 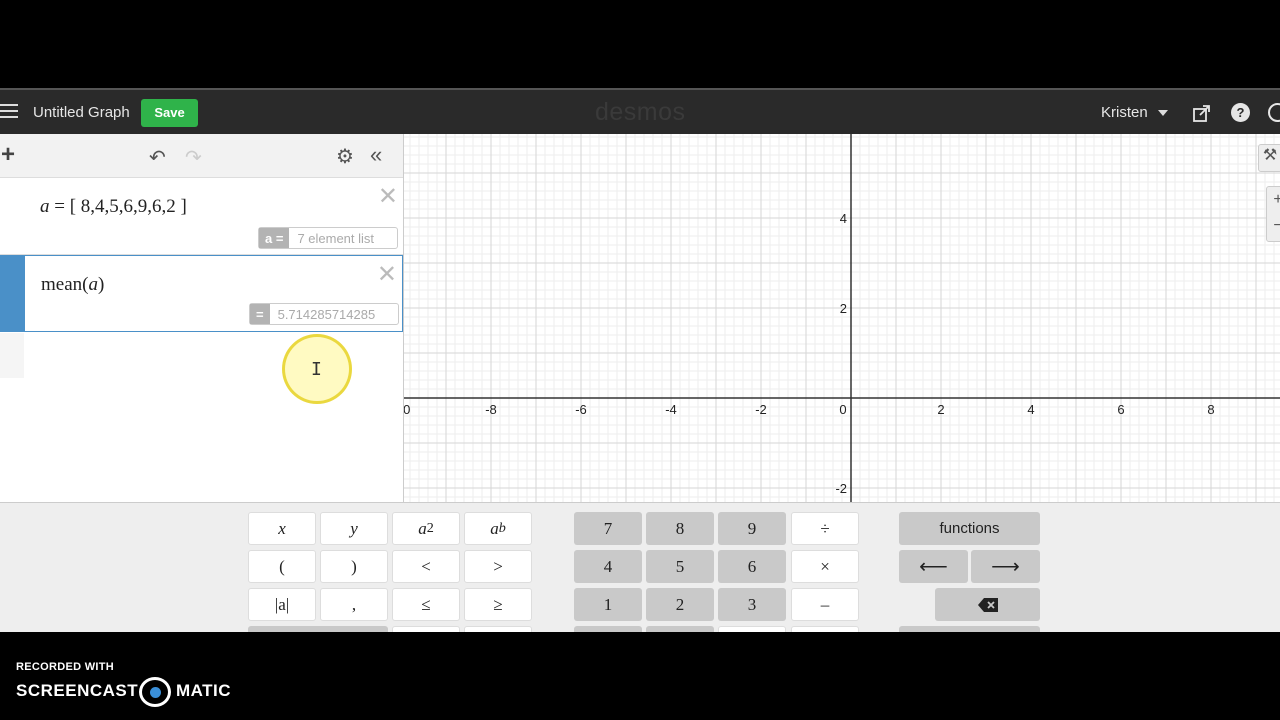 What do you see at coordinates (608, 528) in the screenshot?
I see `key-7: 7` at bounding box center [608, 528].